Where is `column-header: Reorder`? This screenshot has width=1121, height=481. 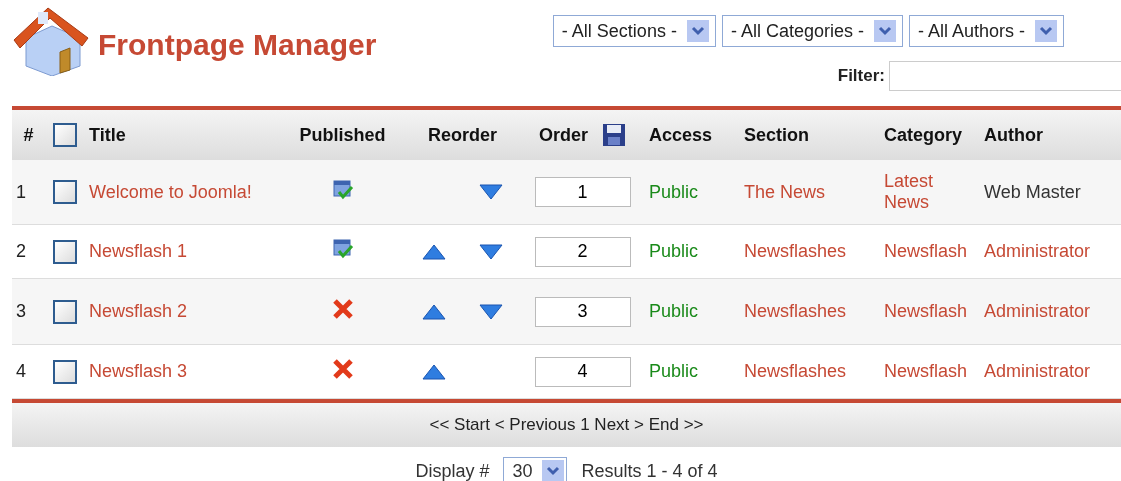 column-header: Reorder is located at coordinates (462, 134).